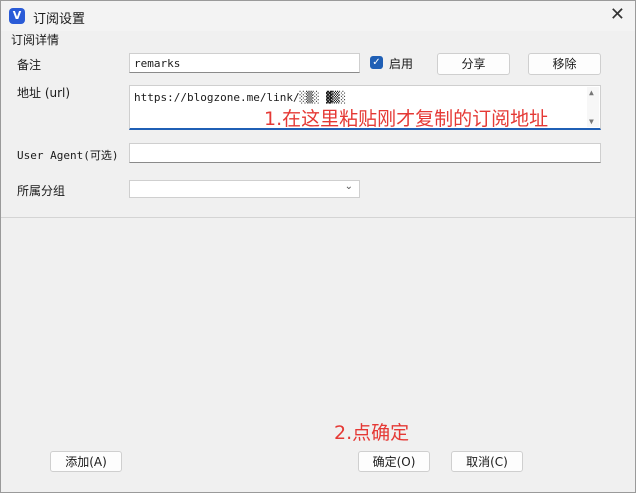 The height and width of the screenshot is (493, 636). I want to click on remove-button: 移除, so click(564, 64).